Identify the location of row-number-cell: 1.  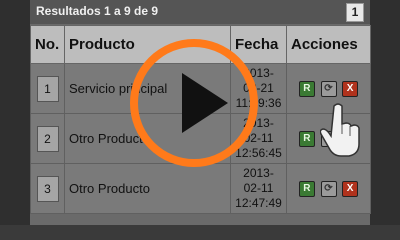
(47, 88).